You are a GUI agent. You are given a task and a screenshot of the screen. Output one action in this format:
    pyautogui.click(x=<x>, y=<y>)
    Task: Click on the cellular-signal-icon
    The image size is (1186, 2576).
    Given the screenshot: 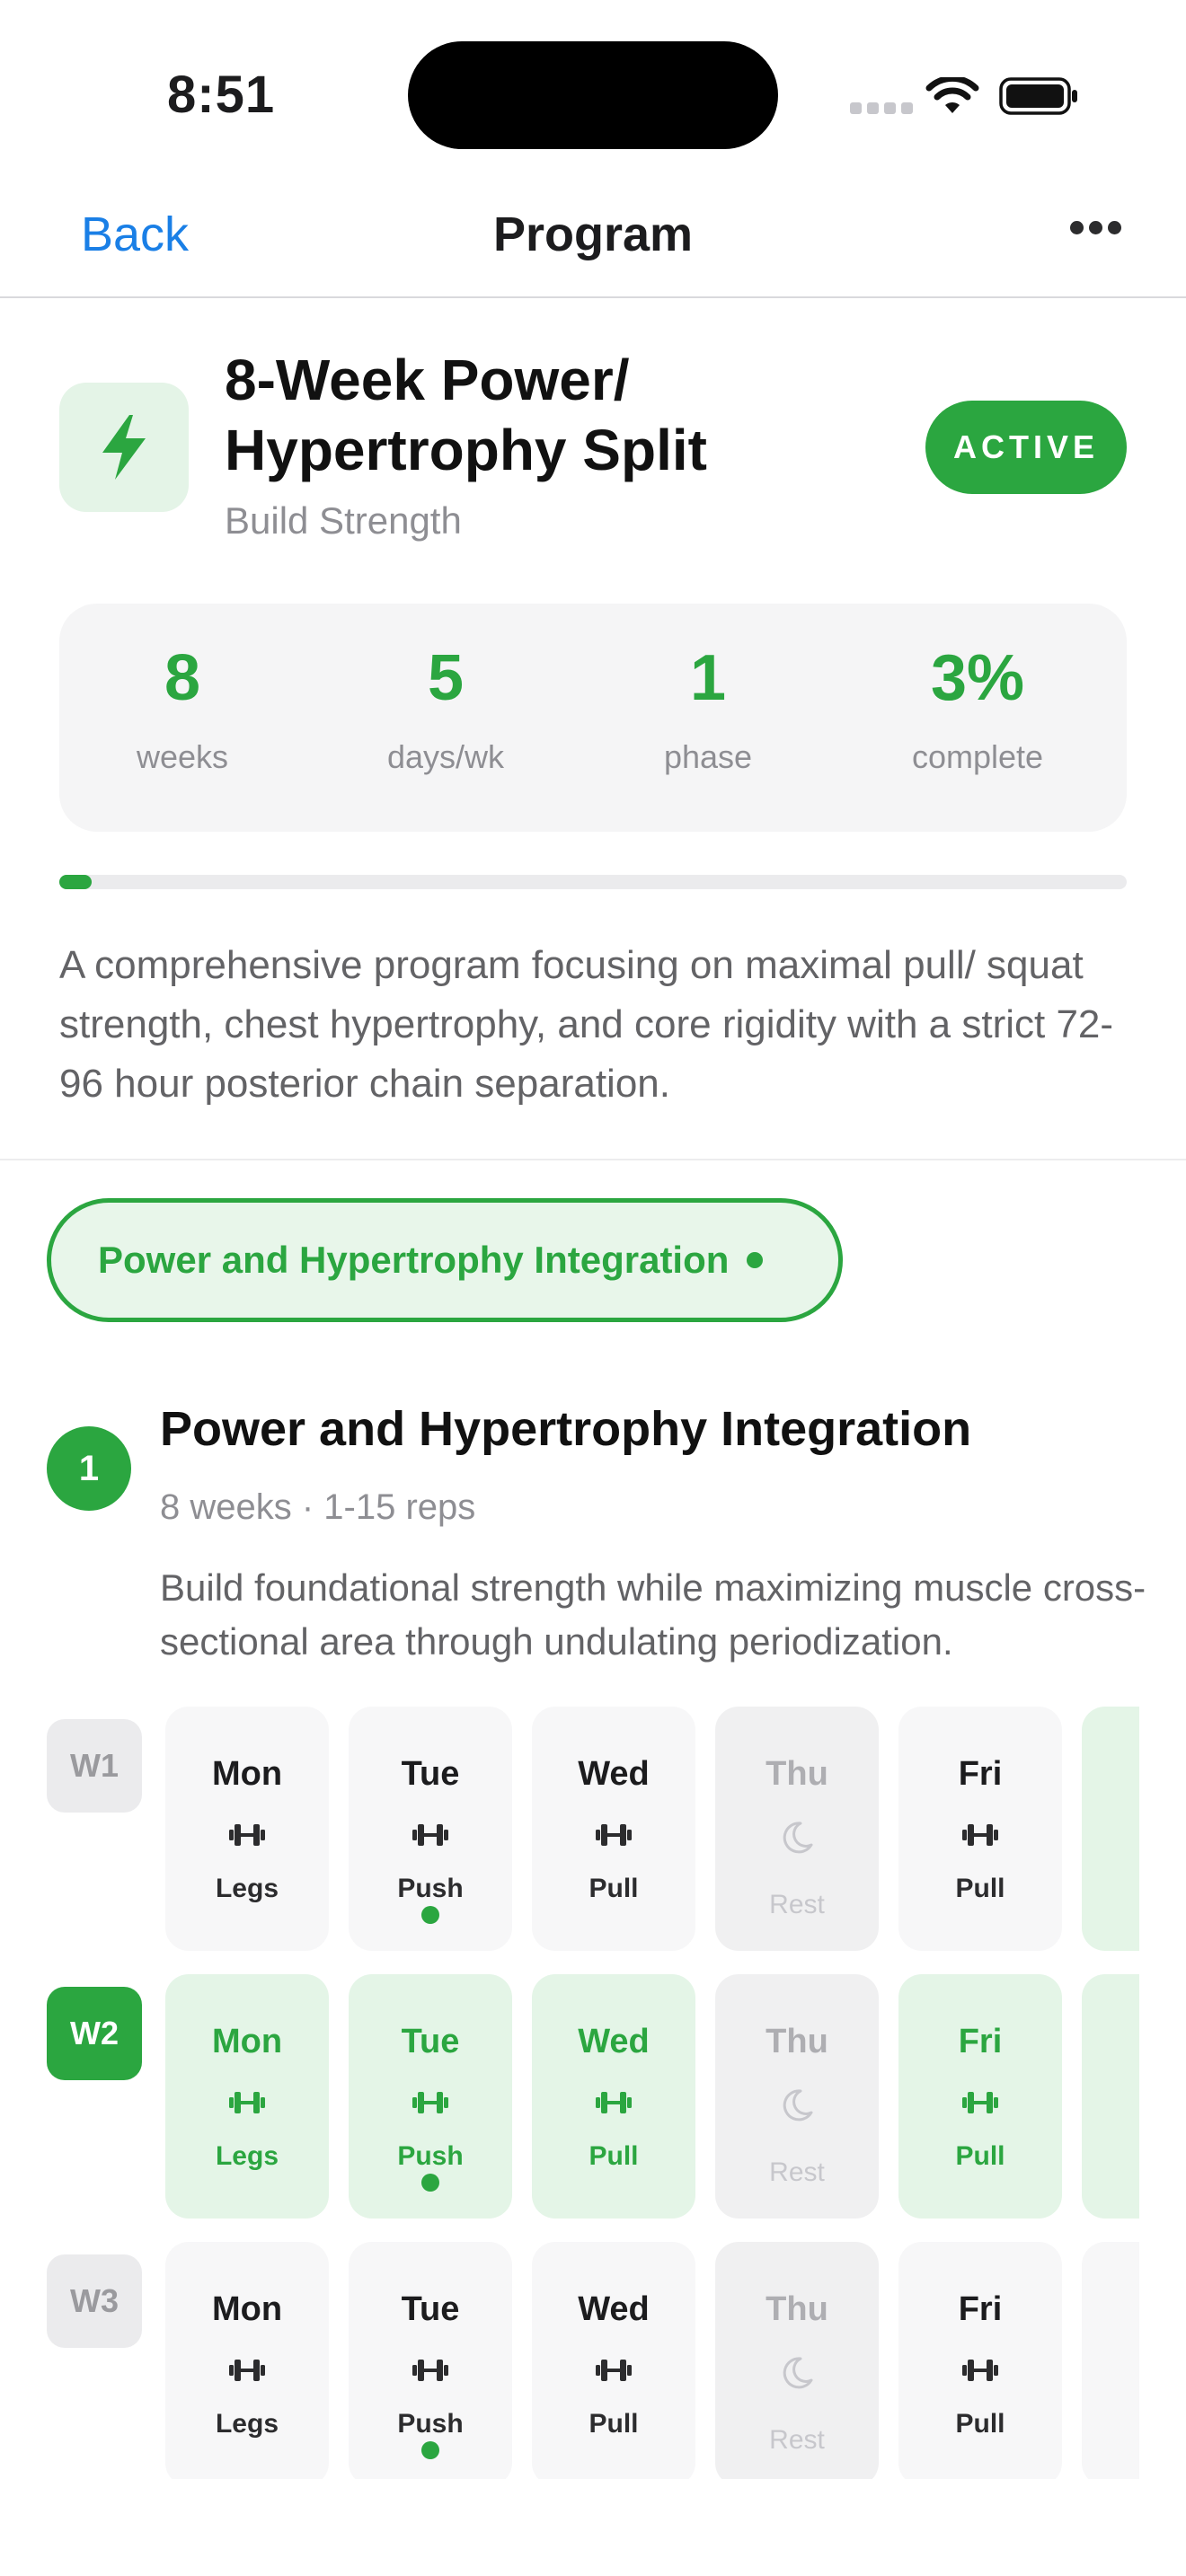 What is the action you would take?
    pyautogui.click(x=881, y=108)
    